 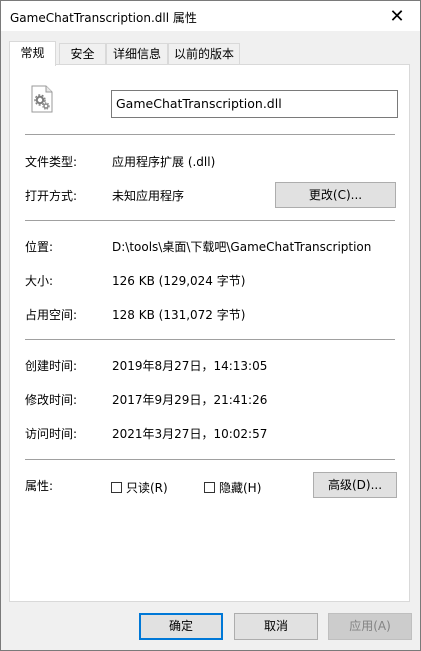 What do you see at coordinates (32, 53) in the screenshot?
I see `tab-general: 常规` at bounding box center [32, 53].